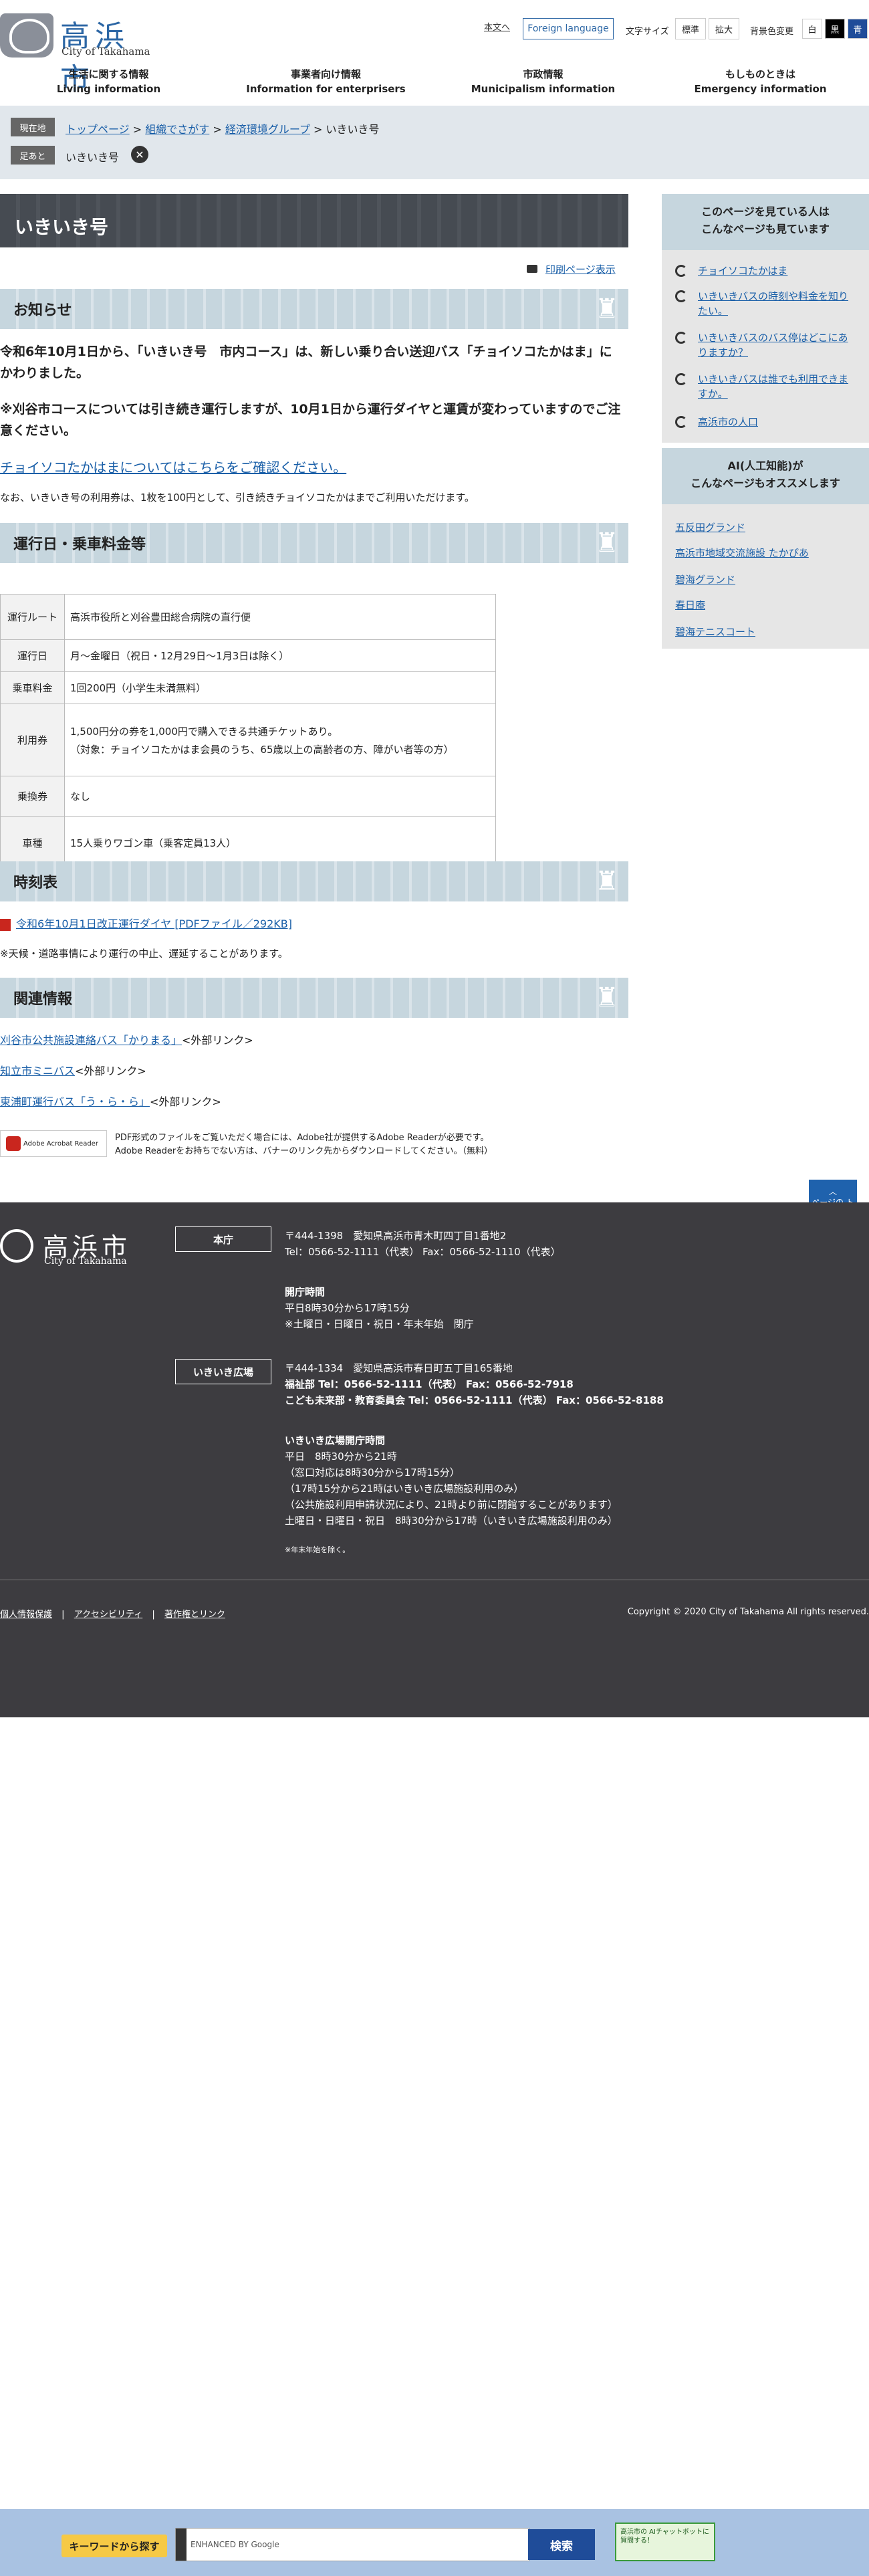 The height and width of the screenshot is (2576, 869). What do you see at coordinates (109, 1615) in the screenshot?
I see `footer-link-accessibility: アクセシビリティ` at bounding box center [109, 1615].